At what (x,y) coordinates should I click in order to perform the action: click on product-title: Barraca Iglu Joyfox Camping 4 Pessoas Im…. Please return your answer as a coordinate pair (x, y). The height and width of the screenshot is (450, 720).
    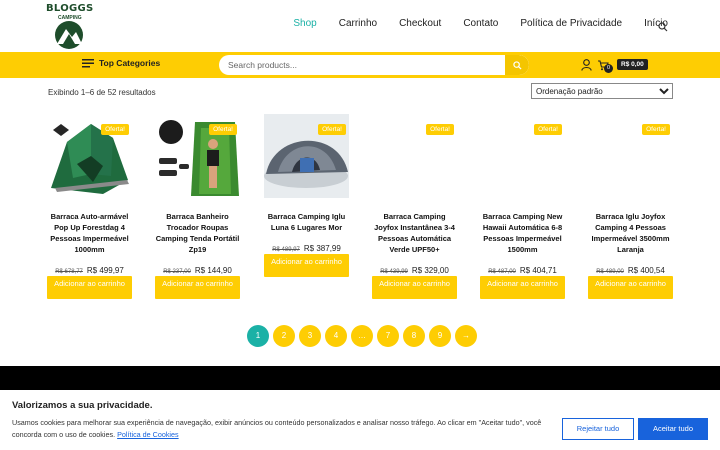
    Looking at the image, I should click on (630, 233).